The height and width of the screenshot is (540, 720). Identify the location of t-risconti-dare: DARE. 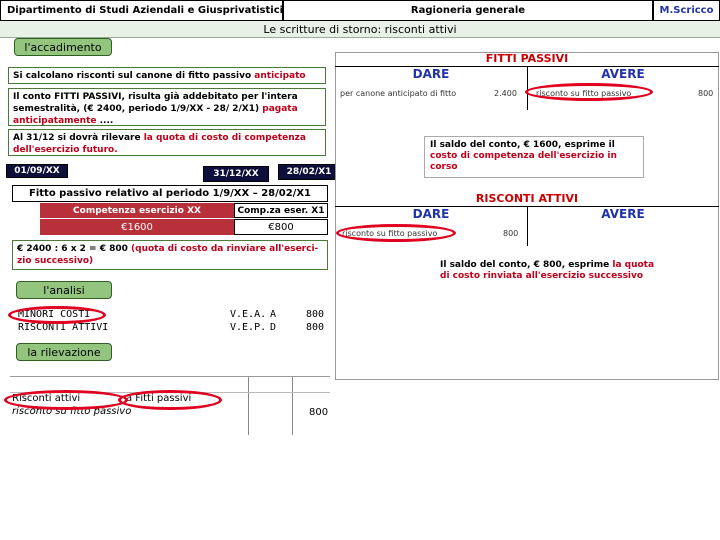
(431, 214).